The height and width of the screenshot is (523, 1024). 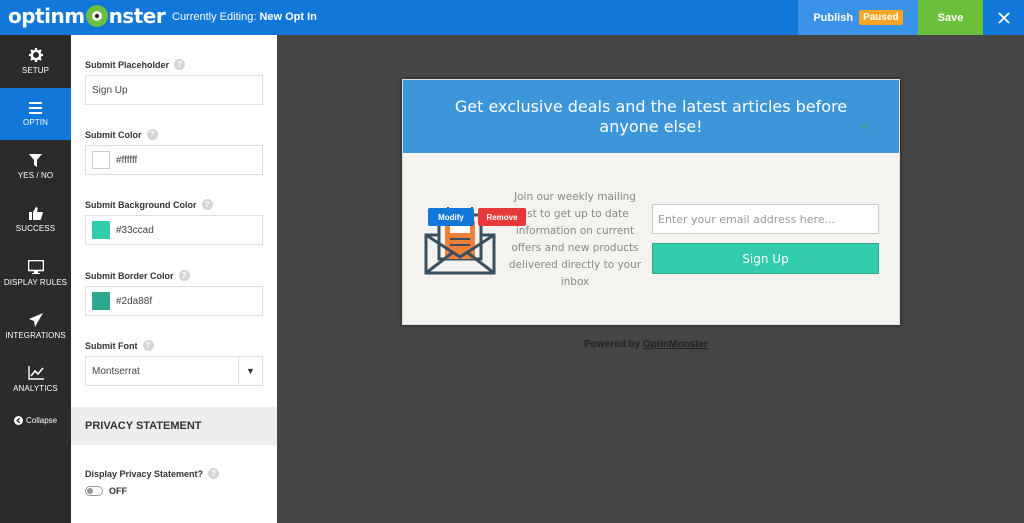 What do you see at coordinates (177, 90) in the screenshot?
I see `submit-placeholder-field` at bounding box center [177, 90].